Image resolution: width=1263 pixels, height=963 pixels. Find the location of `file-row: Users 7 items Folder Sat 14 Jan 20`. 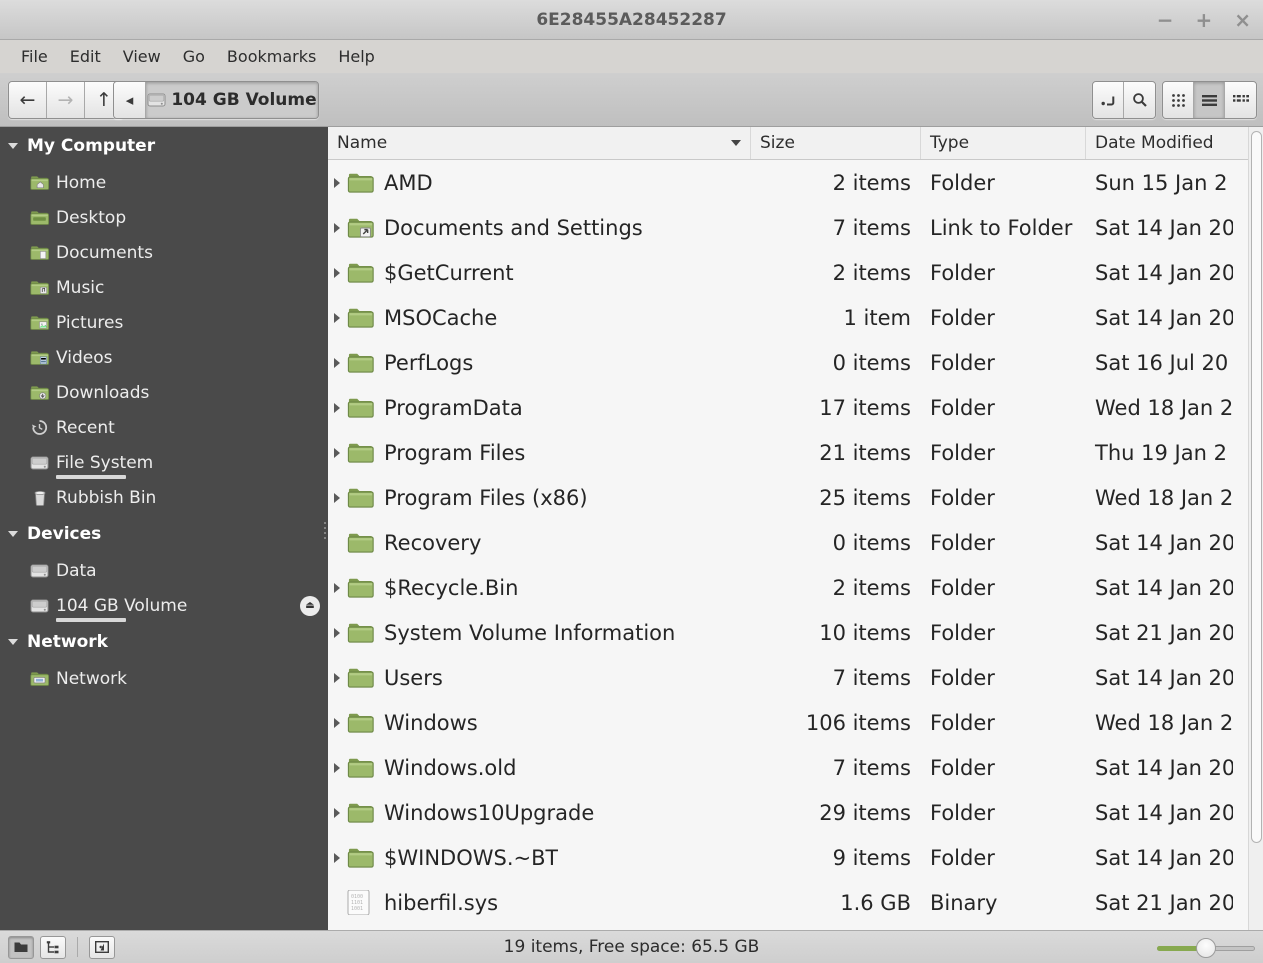

file-row: Users 7 items Folder Sat 14 Jan 20 is located at coordinates (795, 677).